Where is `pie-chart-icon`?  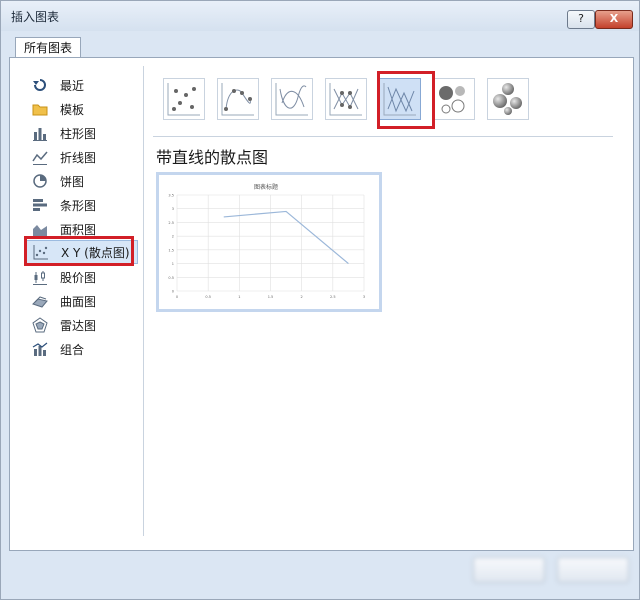
pie-chart-icon is located at coordinates (40, 181).